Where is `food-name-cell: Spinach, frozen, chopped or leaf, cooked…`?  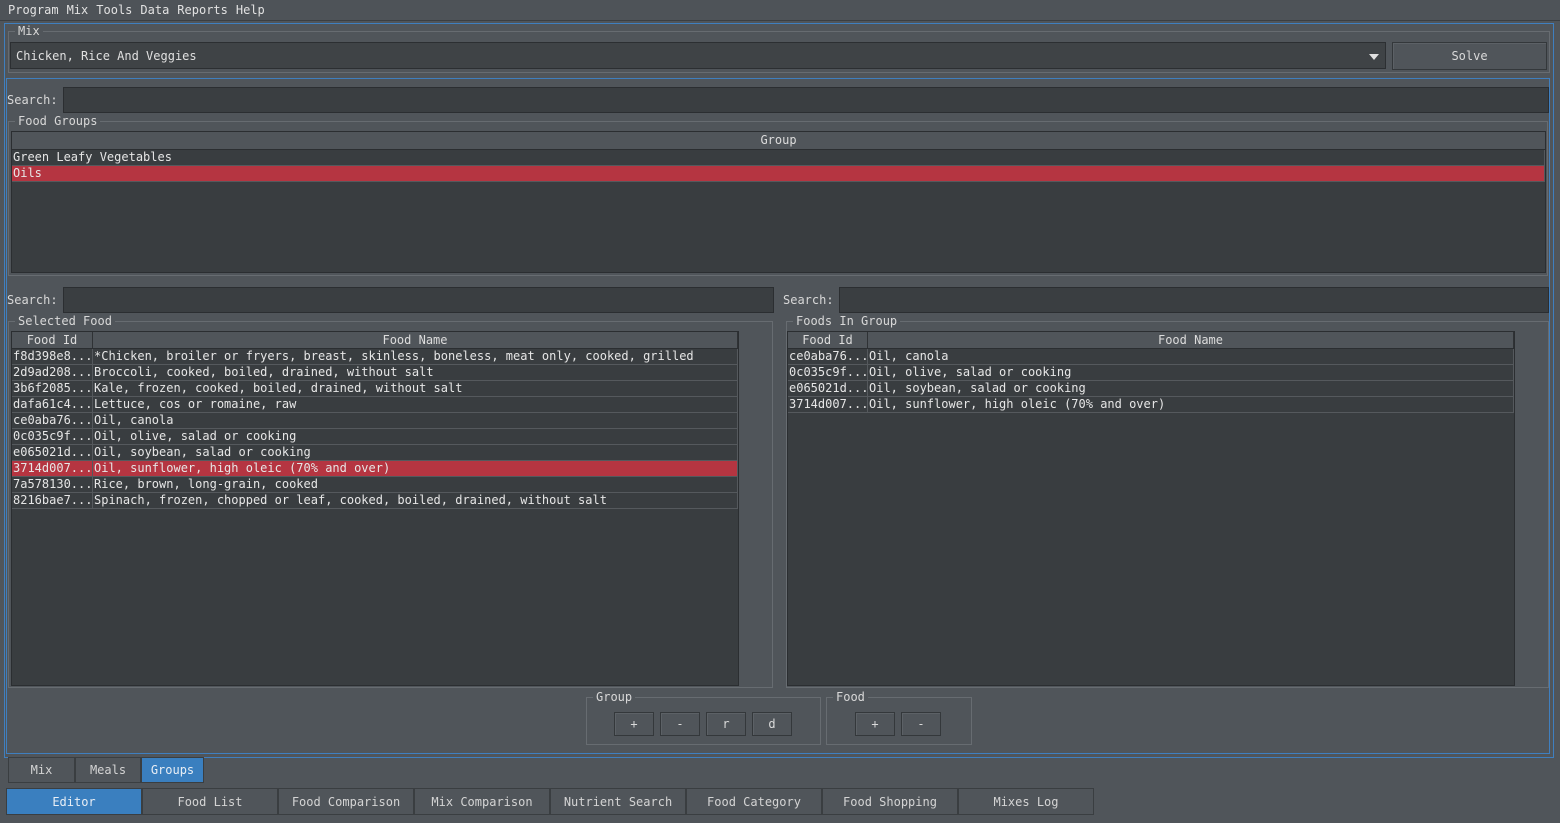
food-name-cell: Spinach, frozen, chopped or leaf, cooked… is located at coordinates (415, 500).